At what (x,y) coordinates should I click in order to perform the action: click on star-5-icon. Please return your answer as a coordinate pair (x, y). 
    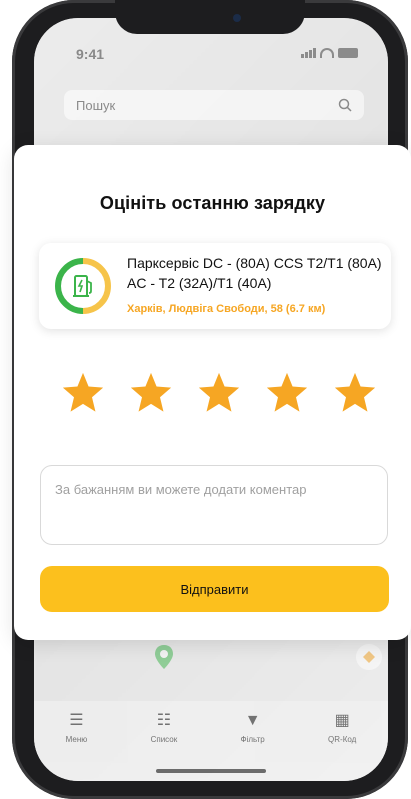
    Looking at the image, I should click on (355, 393).